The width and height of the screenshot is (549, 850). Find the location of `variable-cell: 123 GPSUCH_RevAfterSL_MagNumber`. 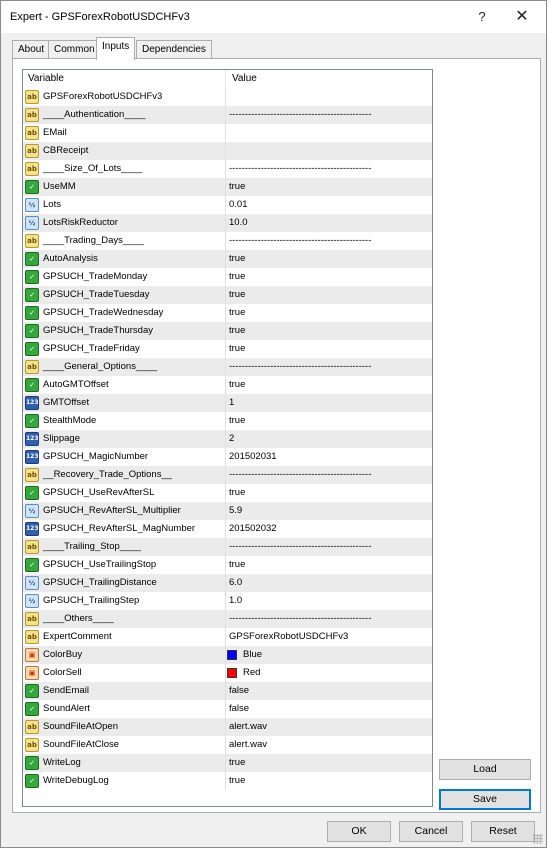

variable-cell: 123 GPSUCH_RevAfterSL_MagNumber is located at coordinates (124, 529).